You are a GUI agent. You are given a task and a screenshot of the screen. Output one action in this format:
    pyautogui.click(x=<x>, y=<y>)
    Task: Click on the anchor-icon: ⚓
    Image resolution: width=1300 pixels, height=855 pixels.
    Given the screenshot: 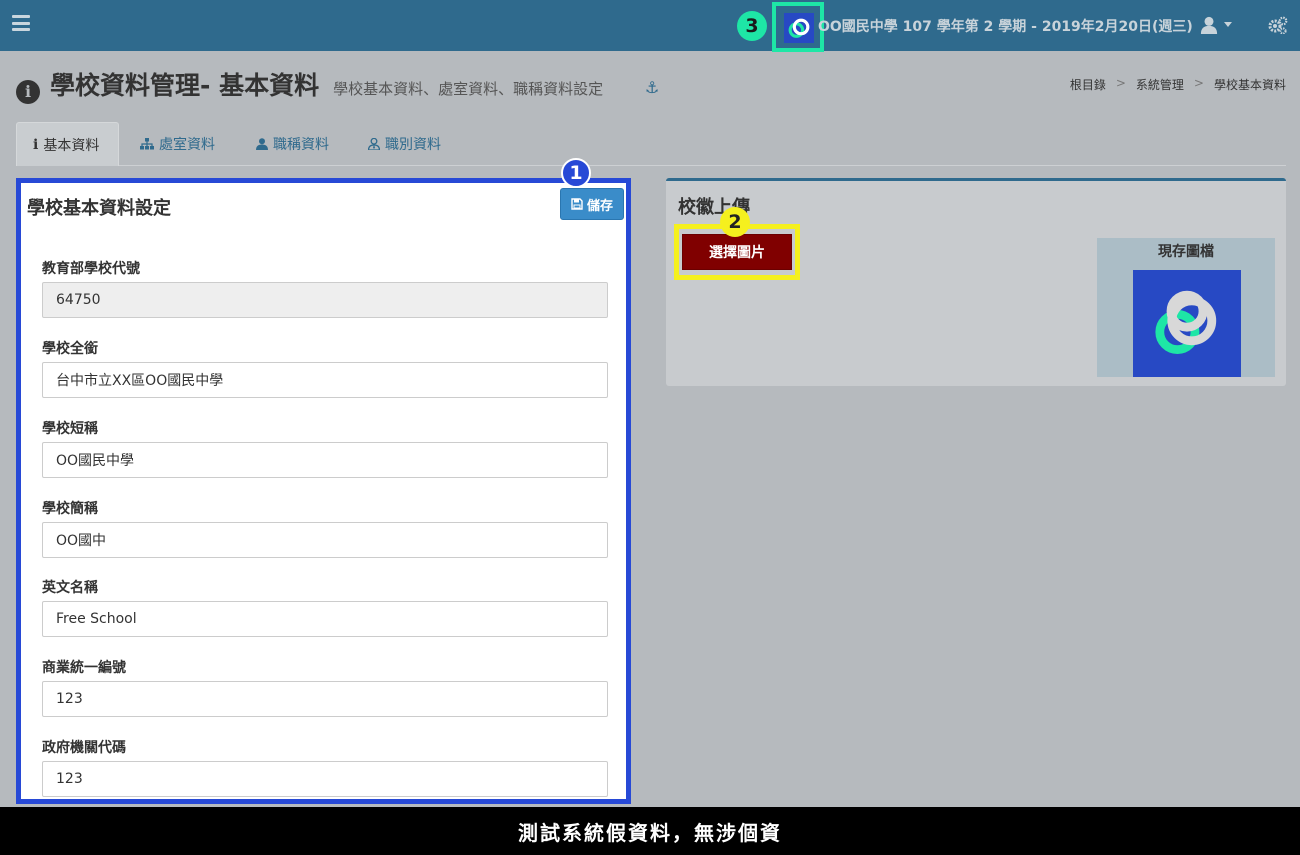 What is the action you would take?
    pyautogui.click(x=652, y=87)
    